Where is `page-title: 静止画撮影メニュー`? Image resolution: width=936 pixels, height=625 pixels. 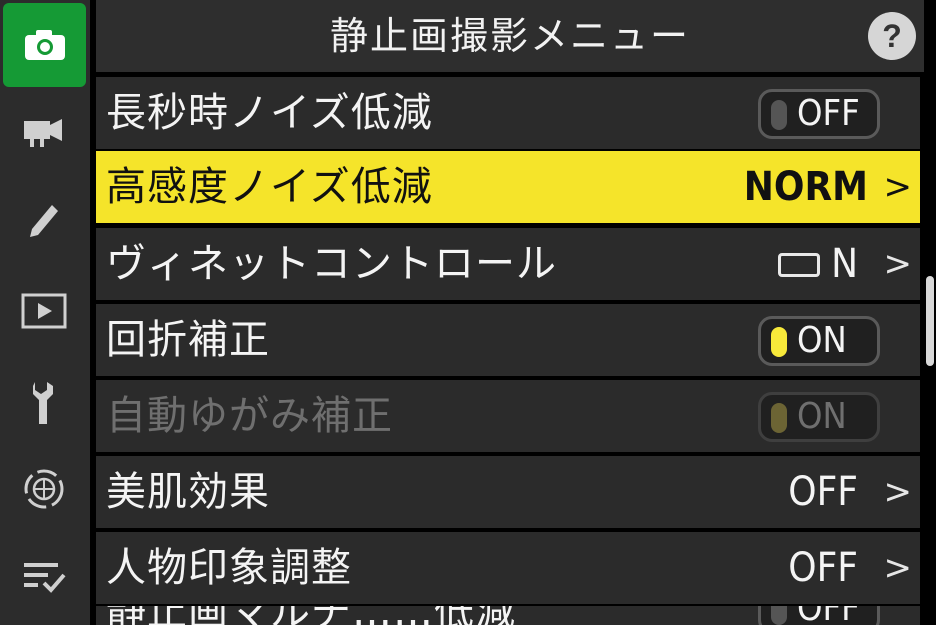 page-title: 静止画撮影メニュー is located at coordinates (509, 36).